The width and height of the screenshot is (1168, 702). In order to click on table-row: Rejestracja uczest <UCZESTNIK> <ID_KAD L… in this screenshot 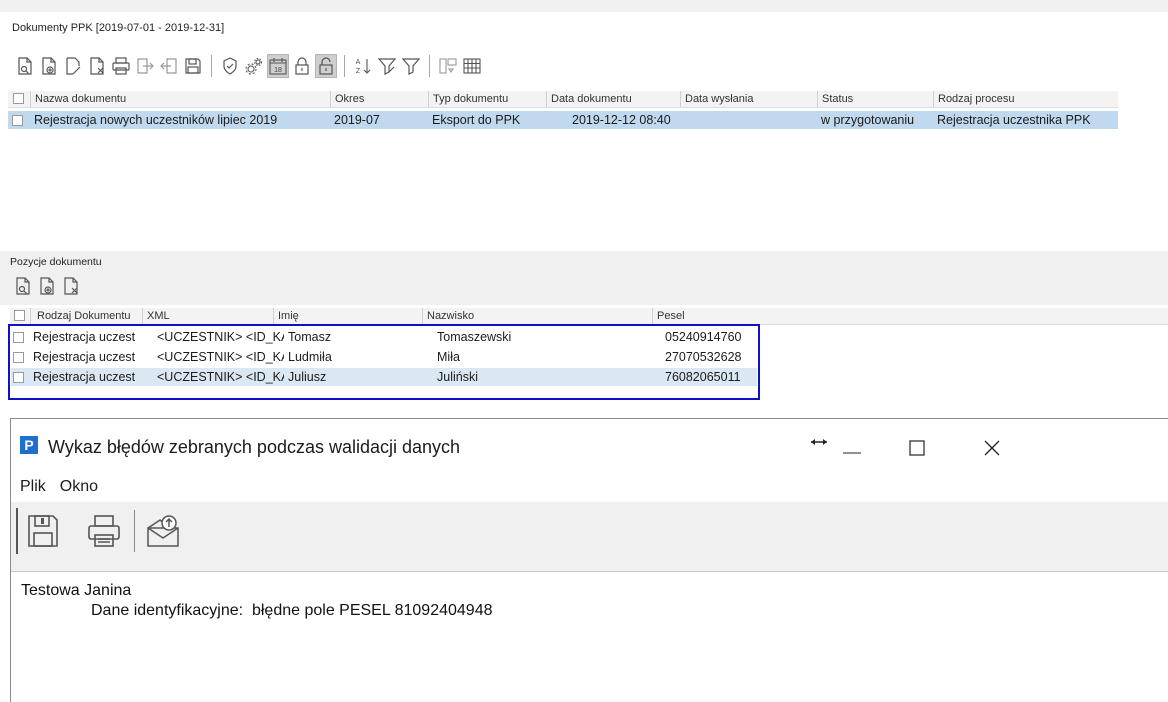, I will do `click(384, 357)`.